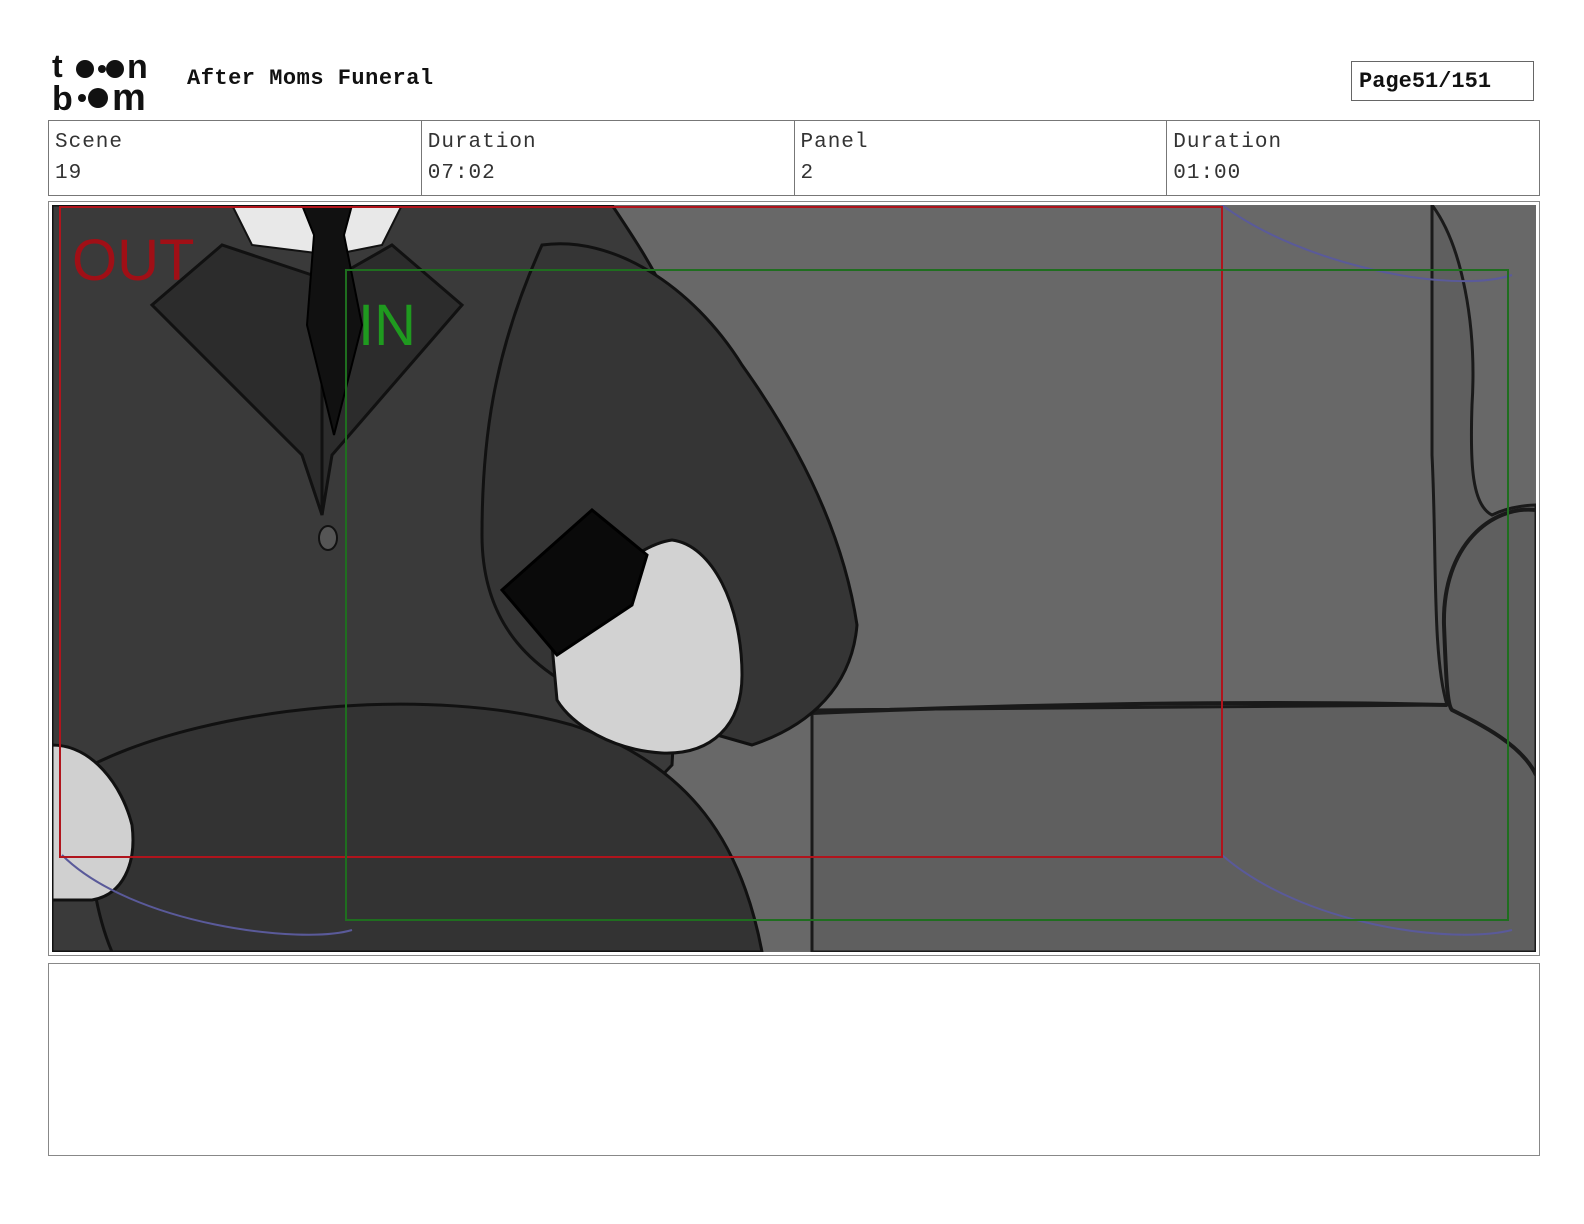 The height and width of the screenshot is (1224, 1584). What do you see at coordinates (387, 325) in the screenshot?
I see `in-label: IN` at bounding box center [387, 325].